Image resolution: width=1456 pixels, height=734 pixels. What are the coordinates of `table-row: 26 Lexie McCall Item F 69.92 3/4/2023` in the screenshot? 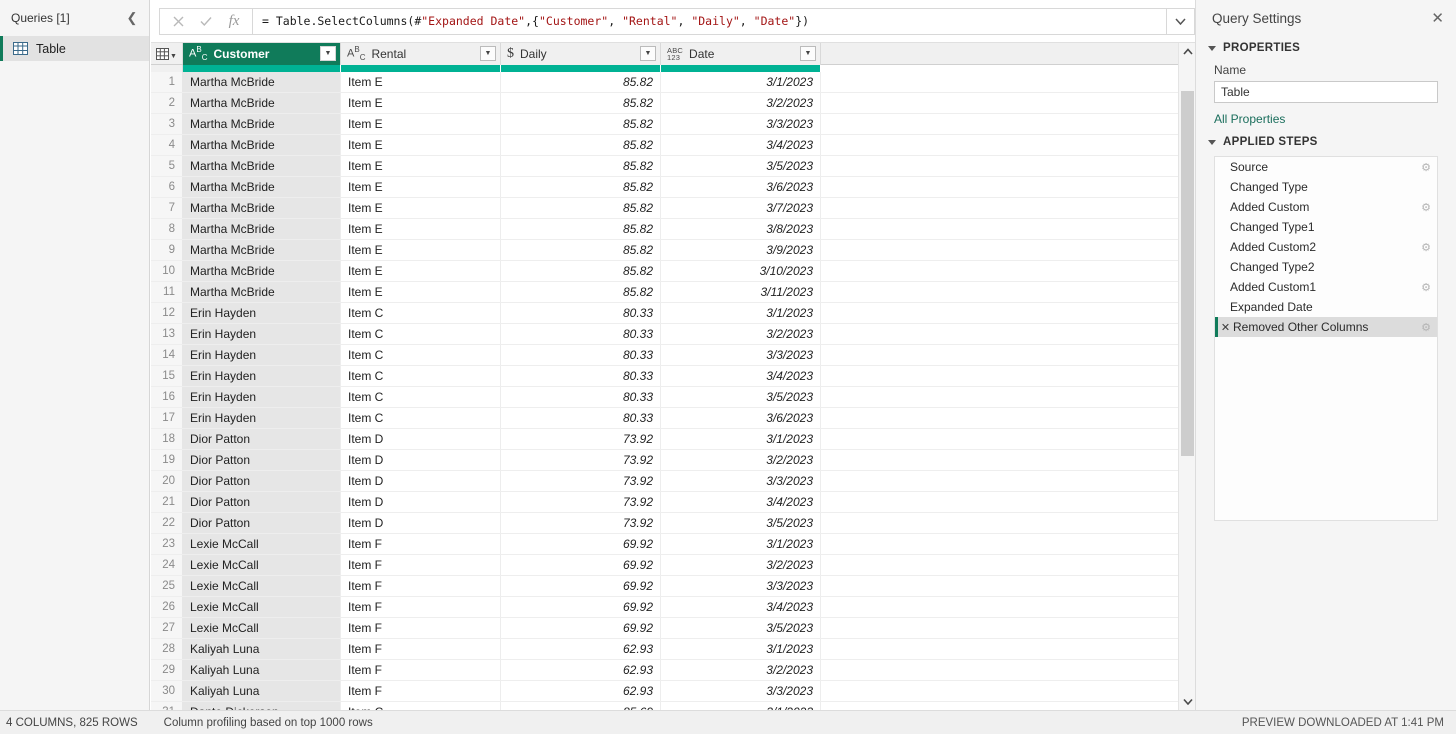 It's located at (664, 607).